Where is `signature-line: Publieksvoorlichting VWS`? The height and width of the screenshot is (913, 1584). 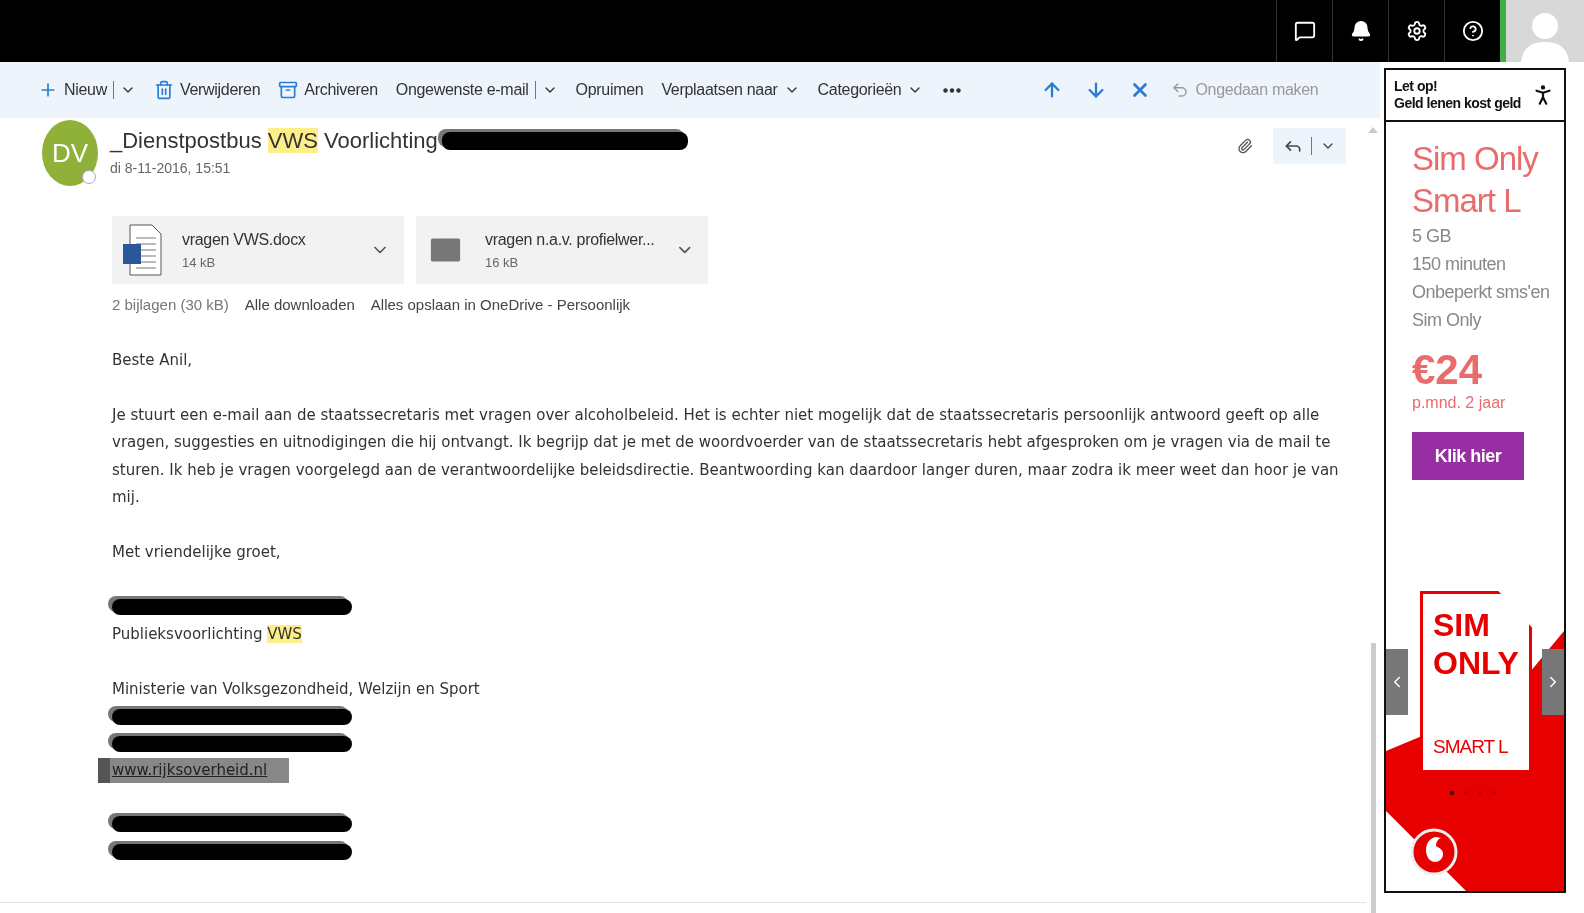 signature-line: Publieksvoorlichting VWS is located at coordinates (207, 634).